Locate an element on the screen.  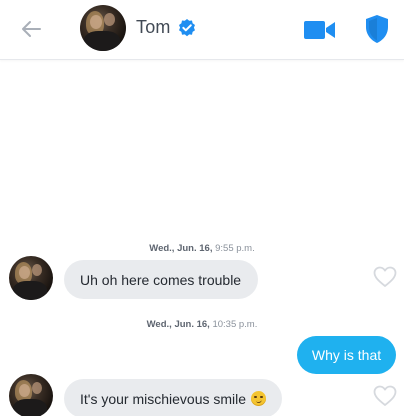
video-call-icon is located at coordinates (319, 30).